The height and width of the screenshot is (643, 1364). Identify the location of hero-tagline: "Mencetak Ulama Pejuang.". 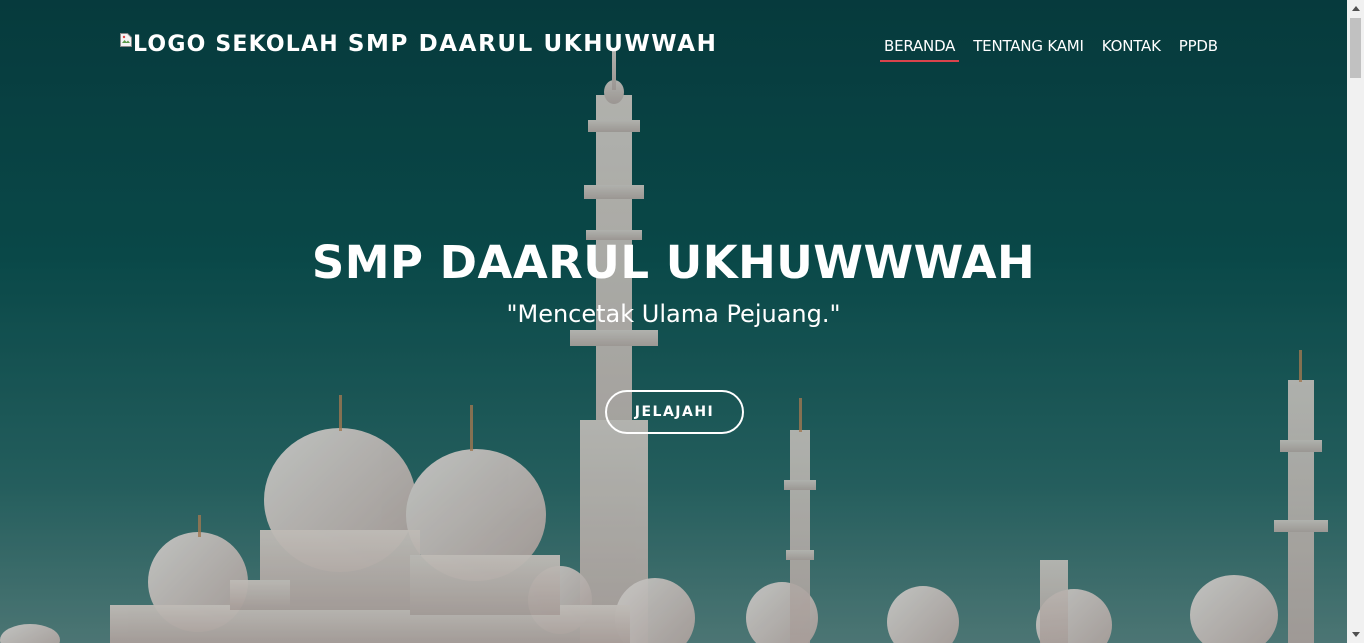
(673, 314).